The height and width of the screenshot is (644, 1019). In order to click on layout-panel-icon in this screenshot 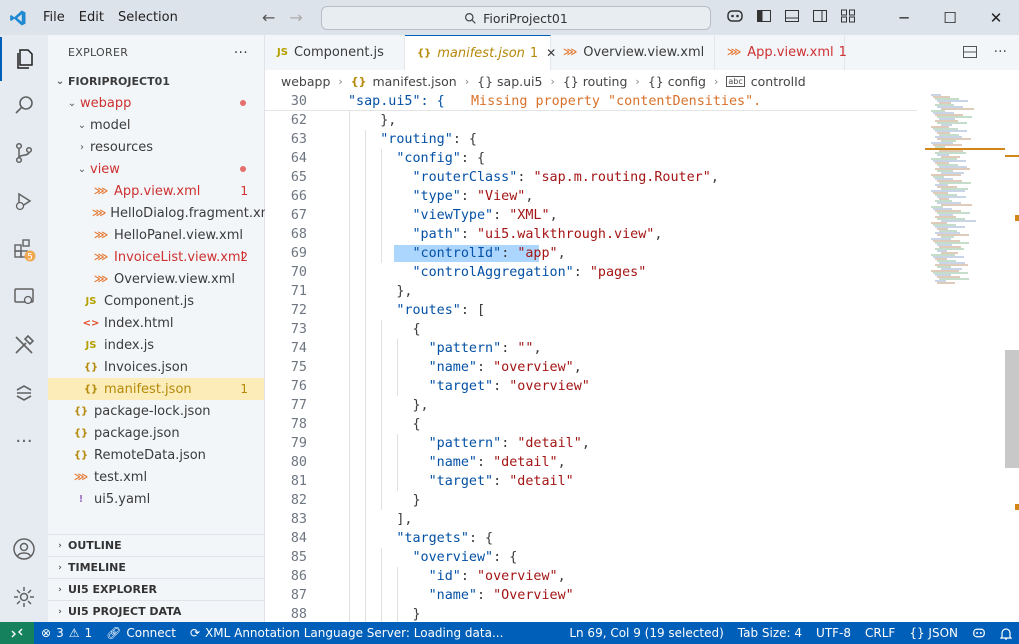, I will do `click(792, 16)`.